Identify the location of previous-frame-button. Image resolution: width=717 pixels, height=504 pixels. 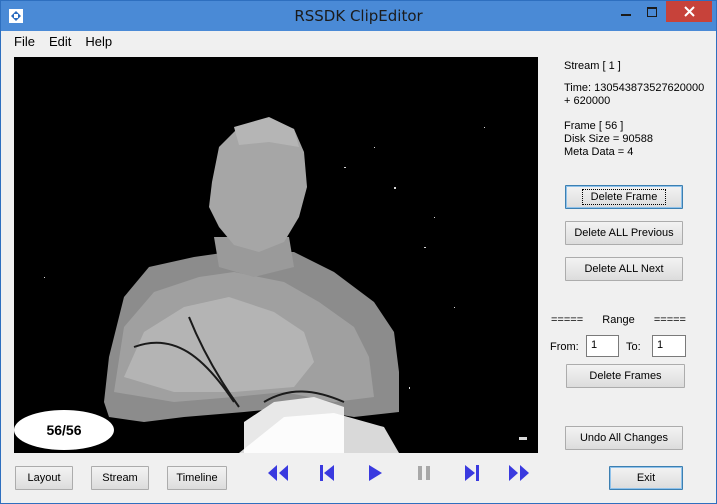
(327, 473).